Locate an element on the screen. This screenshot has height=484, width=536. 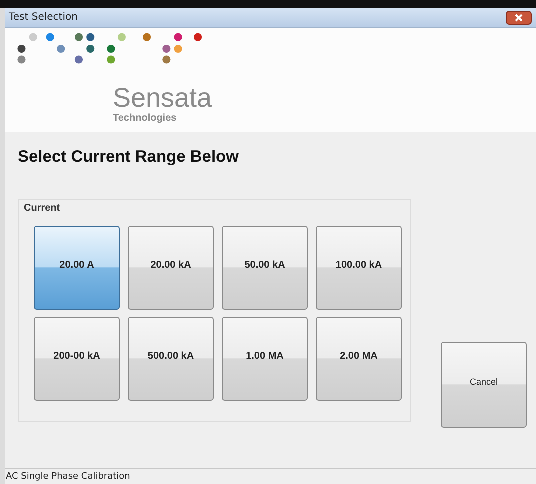
range-button: 100.00 kA is located at coordinates (359, 268).